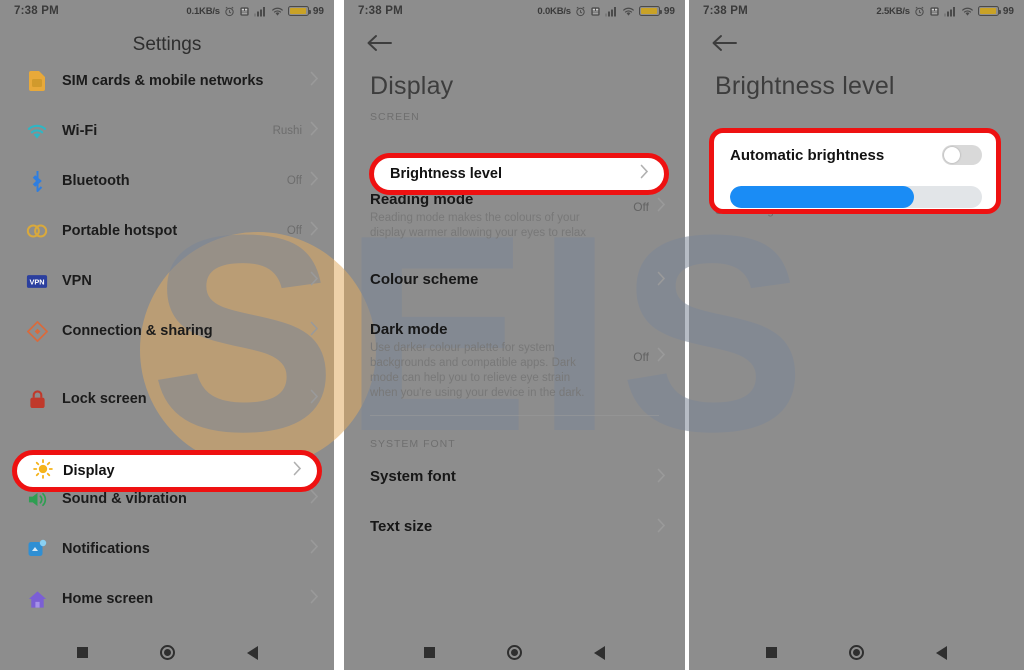 The image size is (1024, 670). I want to click on display-item-text-size: Text size, so click(514, 528).